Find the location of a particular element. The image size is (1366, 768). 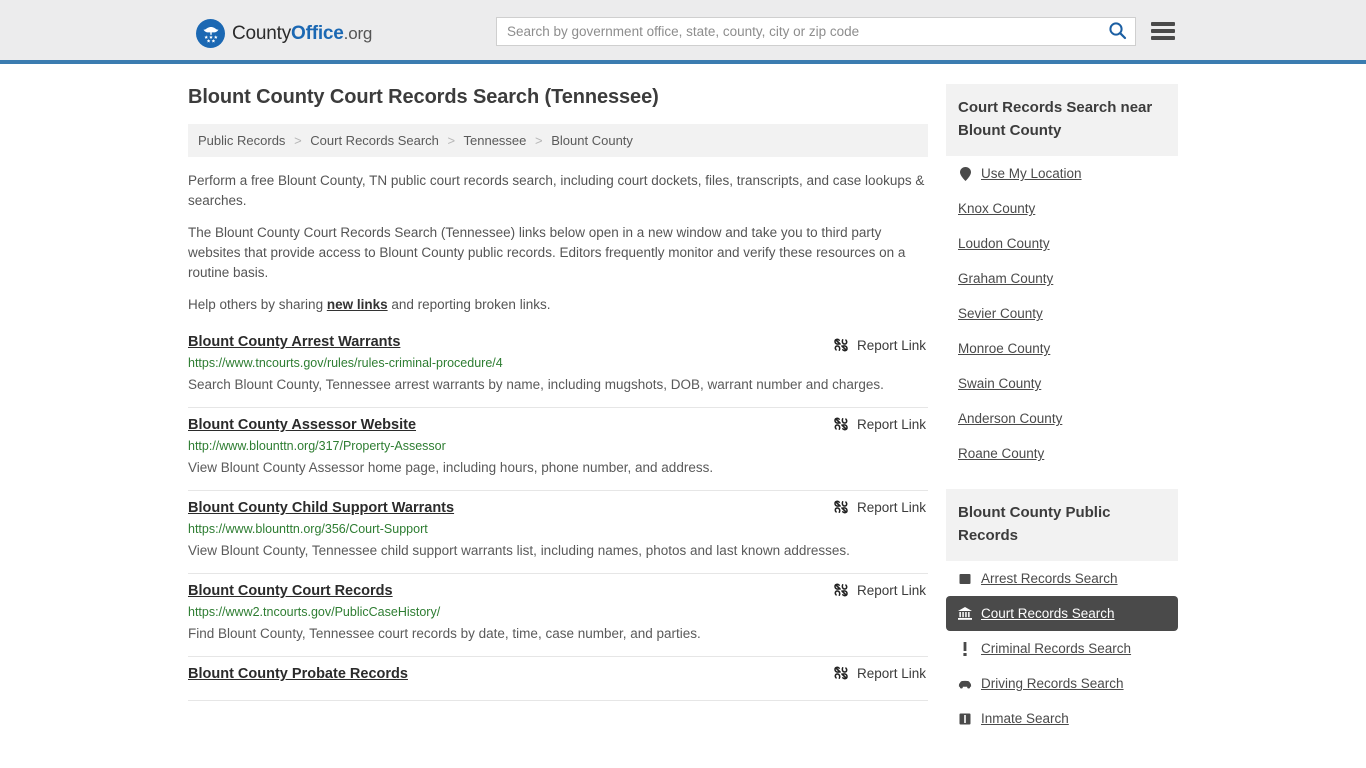

sidebar-item-label: Inmate Search is located at coordinates (1025, 718).